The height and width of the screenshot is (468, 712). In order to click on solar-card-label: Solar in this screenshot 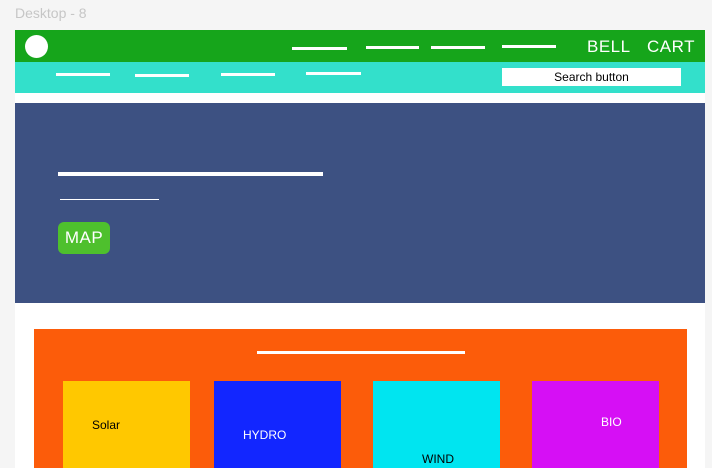, I will do `click(106, 425)`.